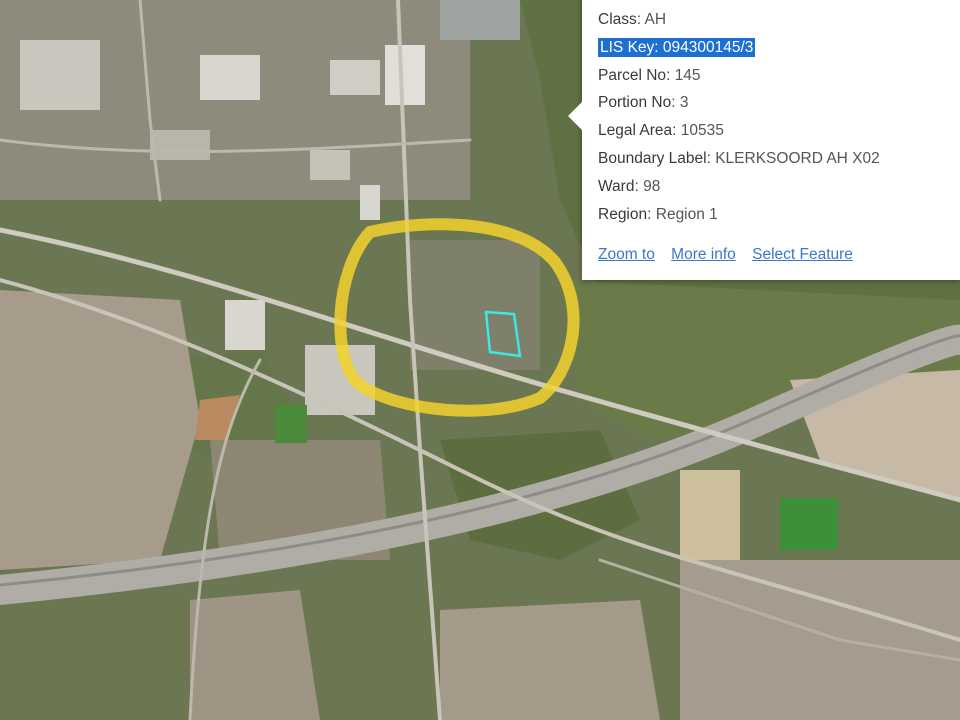  I want to click on attribute-class: Class: AH, so click(632, 19).